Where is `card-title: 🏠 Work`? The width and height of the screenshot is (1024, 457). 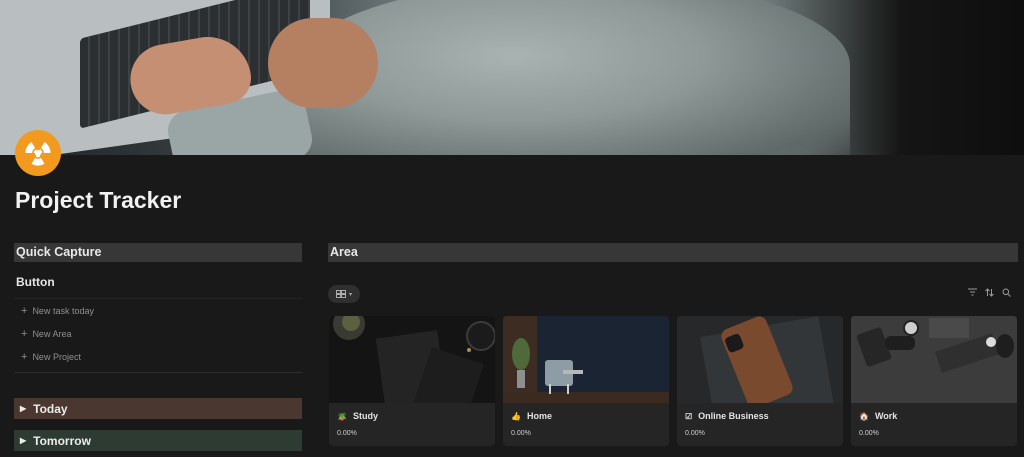
card-title: 🏠 Work is located at coordinates (934, 416).